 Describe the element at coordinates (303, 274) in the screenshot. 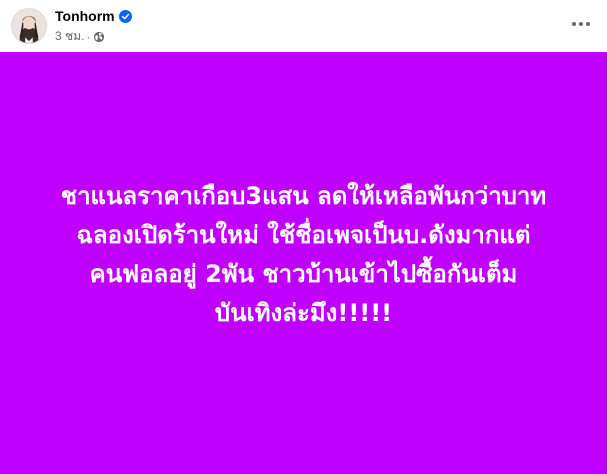

I see `post-text-line: คนฟอลอยู่ 2พัน ชาวบ้านเข้าไปซื้อกันเต็ม` at that location.